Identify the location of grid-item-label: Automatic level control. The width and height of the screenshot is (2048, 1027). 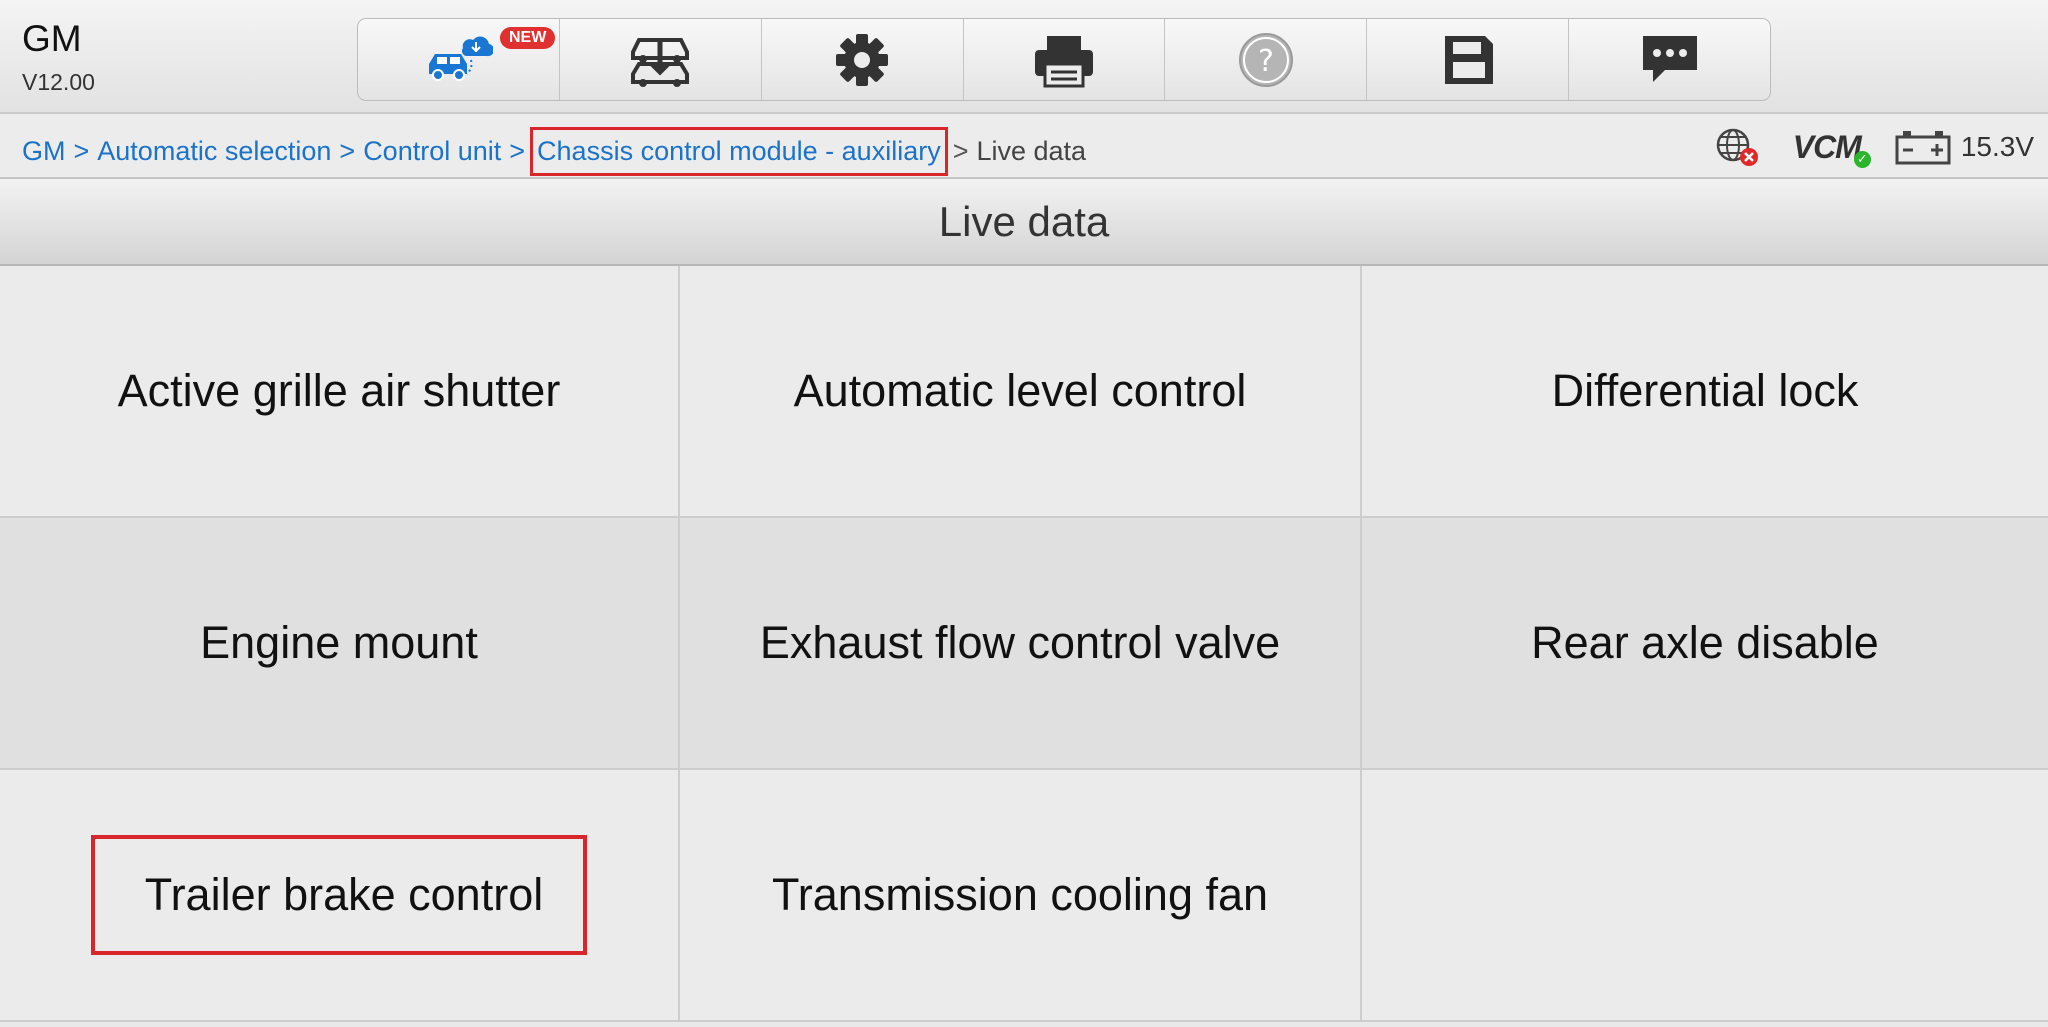
(1020, 390).